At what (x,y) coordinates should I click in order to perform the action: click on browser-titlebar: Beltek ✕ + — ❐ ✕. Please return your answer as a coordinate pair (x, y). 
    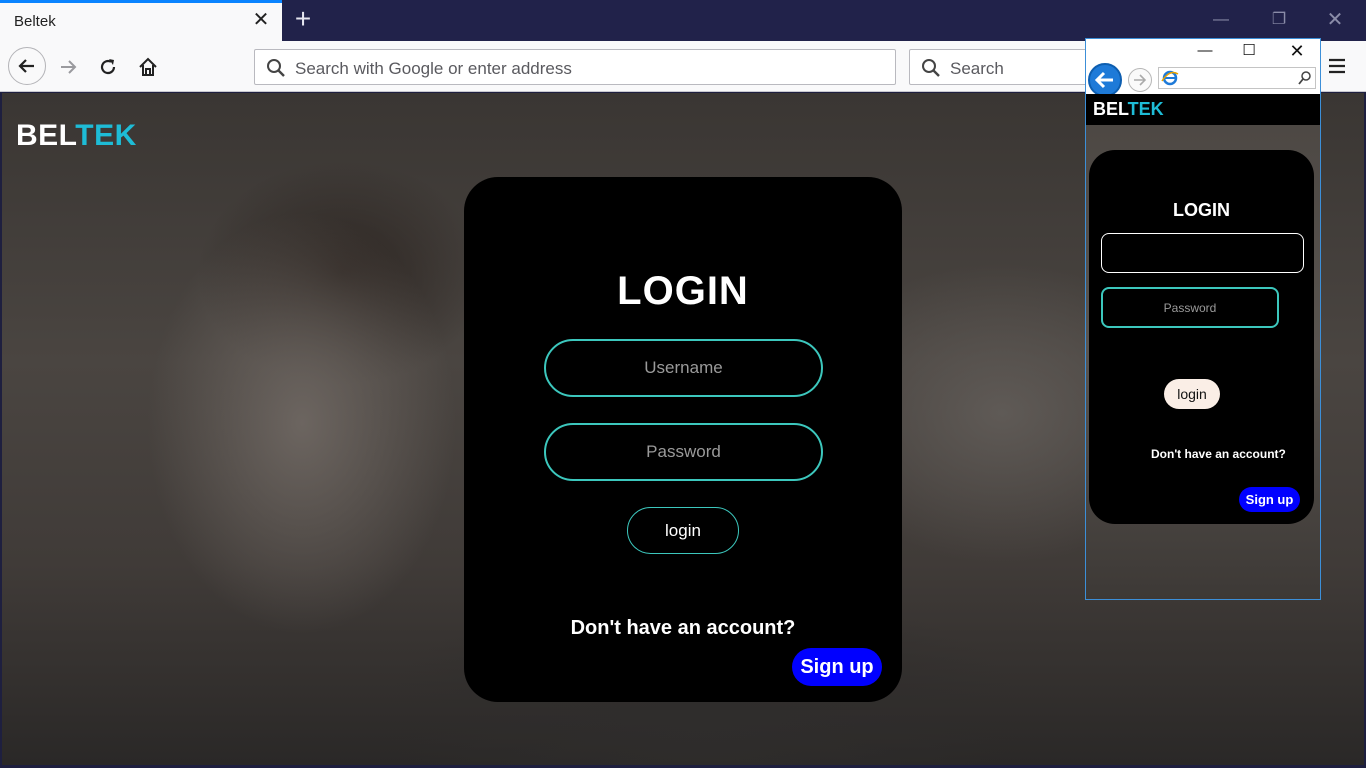
    Looking at the image, I should click on (683, 20).